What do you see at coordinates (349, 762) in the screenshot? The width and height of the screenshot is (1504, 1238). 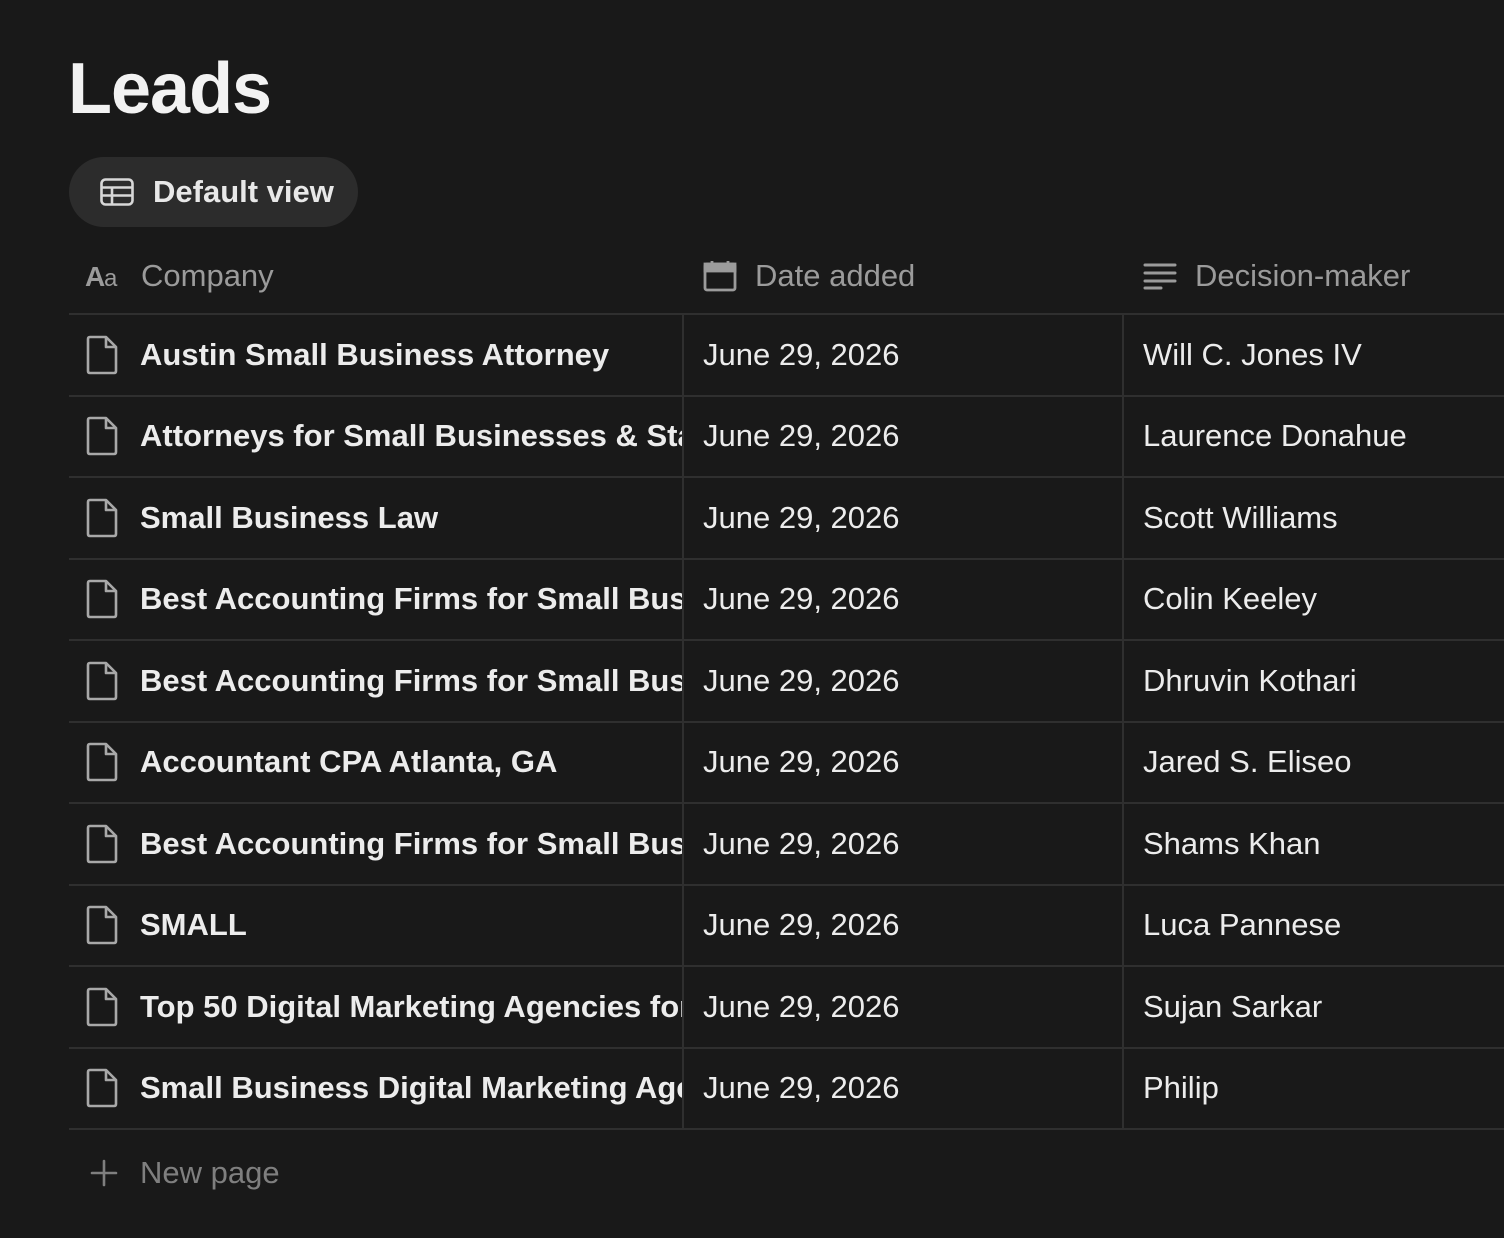 I see `company-name: Accountant CPA Atlanta, GA` at bounding box center [349, 762].